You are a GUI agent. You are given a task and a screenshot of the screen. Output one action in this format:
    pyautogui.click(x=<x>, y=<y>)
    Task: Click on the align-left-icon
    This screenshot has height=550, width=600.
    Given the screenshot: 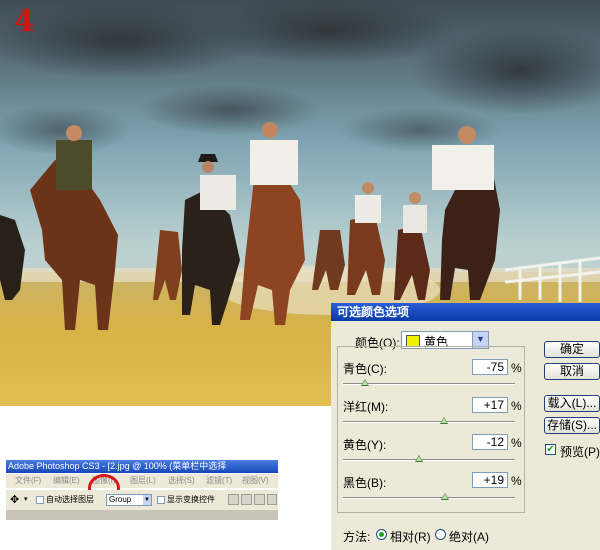 What is the action you would take?
    pyautogui.click(x=272, y=499)
    